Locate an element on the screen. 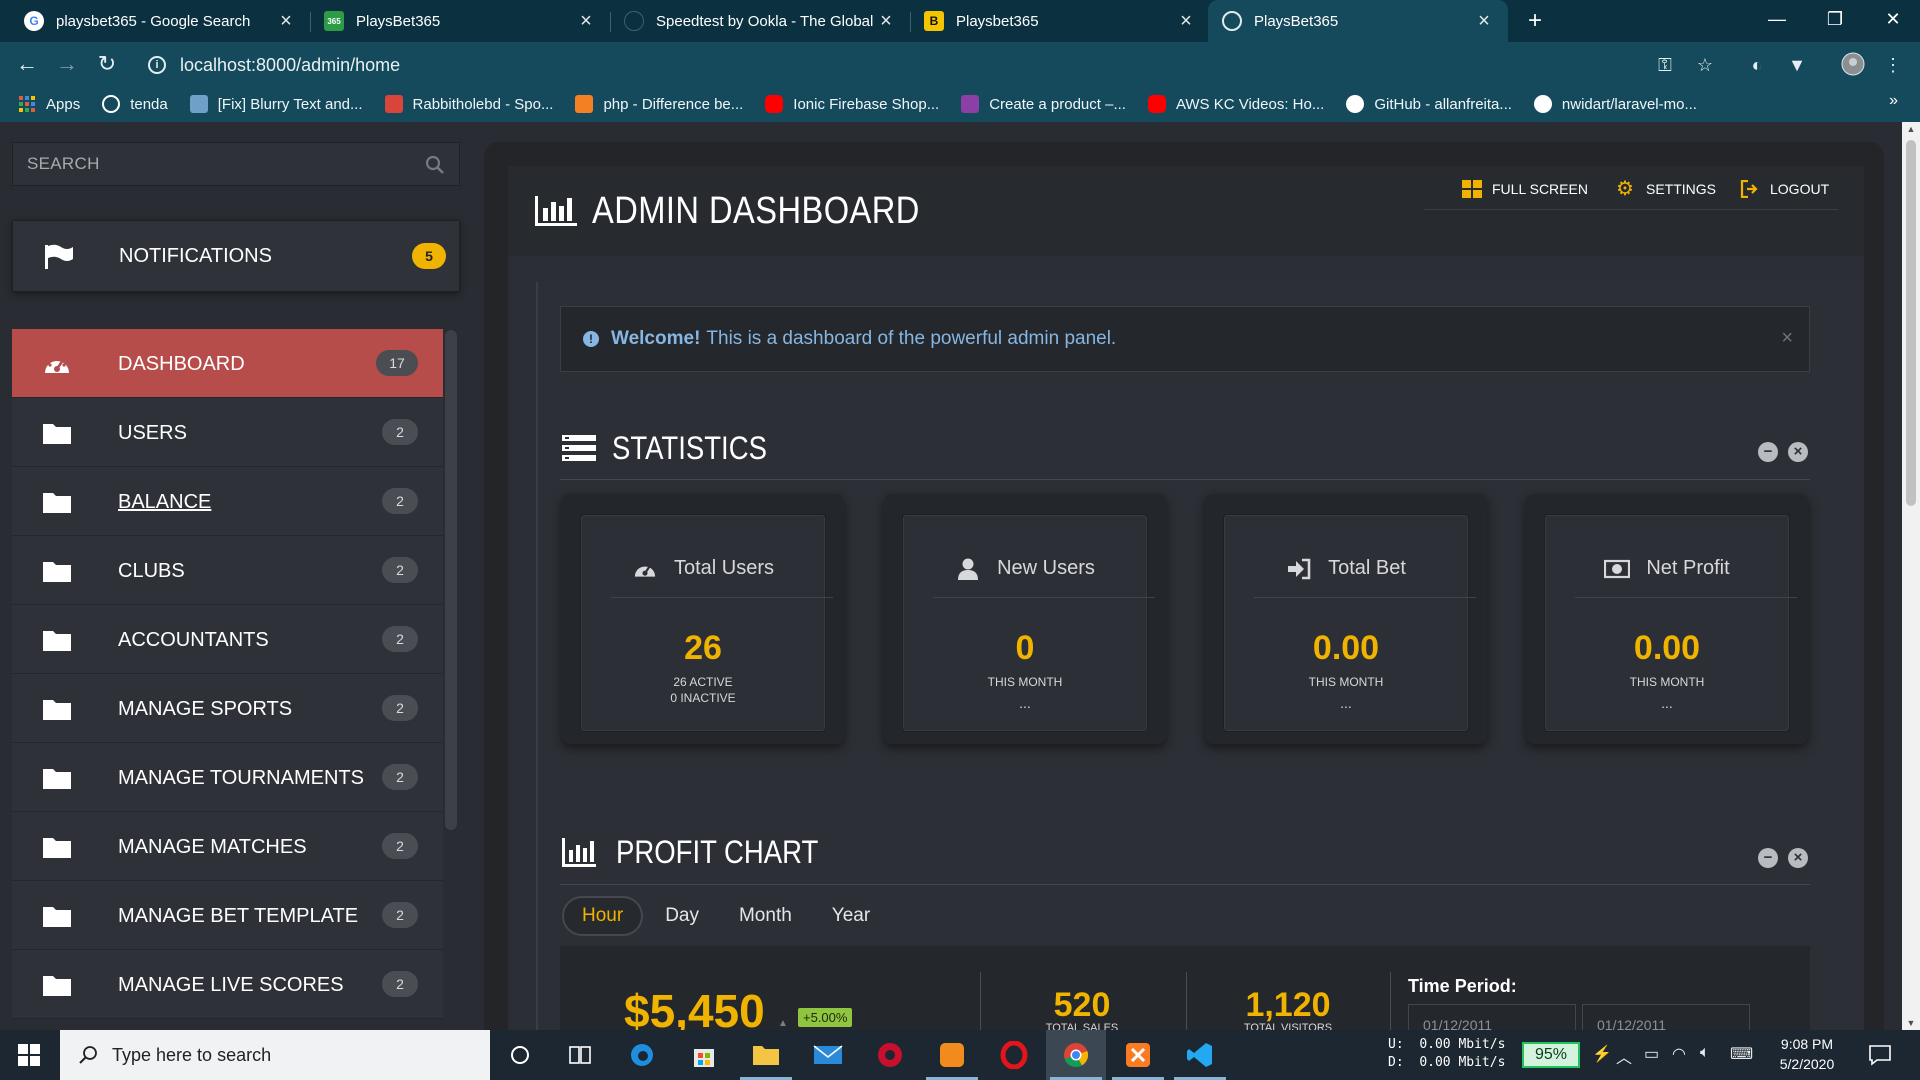 This screenshot has height=1080, width=1920. sidebar-item-manage-sports: MANAGE SPORTS 2 is located at coordinates (227, 708).